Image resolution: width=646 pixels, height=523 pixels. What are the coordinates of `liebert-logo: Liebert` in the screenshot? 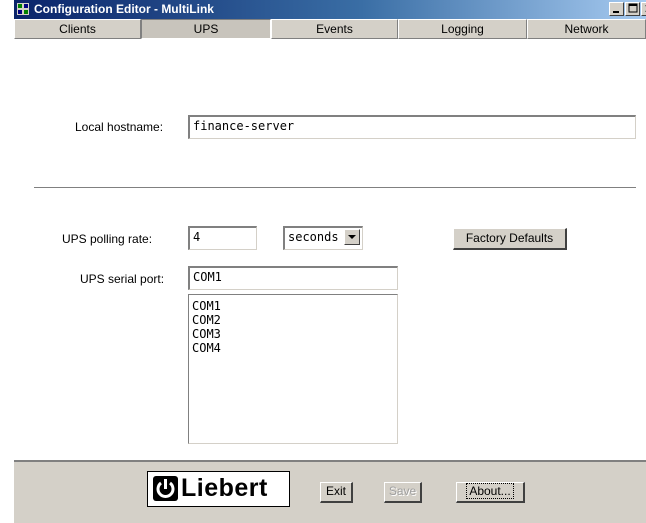 It's located at (218, 489).